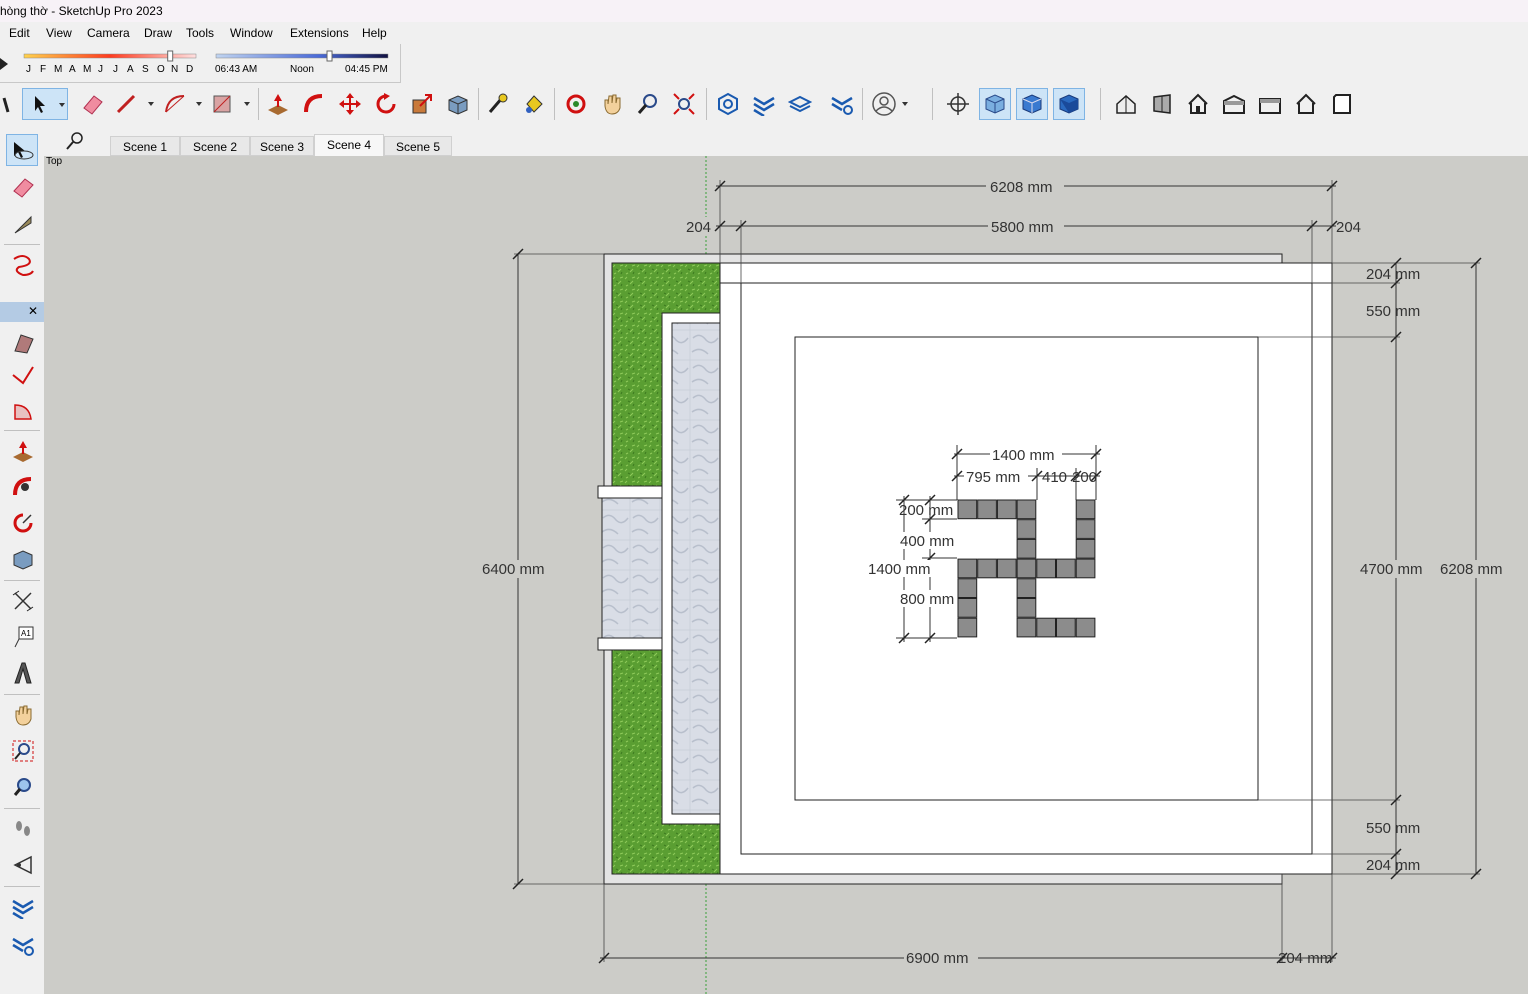 The width and height of the screenshot is (1528, 994). Describe the element at coordinates (1391, 569) in the screenshot. I see `dim-right-inner: 4700 mm` at that location.